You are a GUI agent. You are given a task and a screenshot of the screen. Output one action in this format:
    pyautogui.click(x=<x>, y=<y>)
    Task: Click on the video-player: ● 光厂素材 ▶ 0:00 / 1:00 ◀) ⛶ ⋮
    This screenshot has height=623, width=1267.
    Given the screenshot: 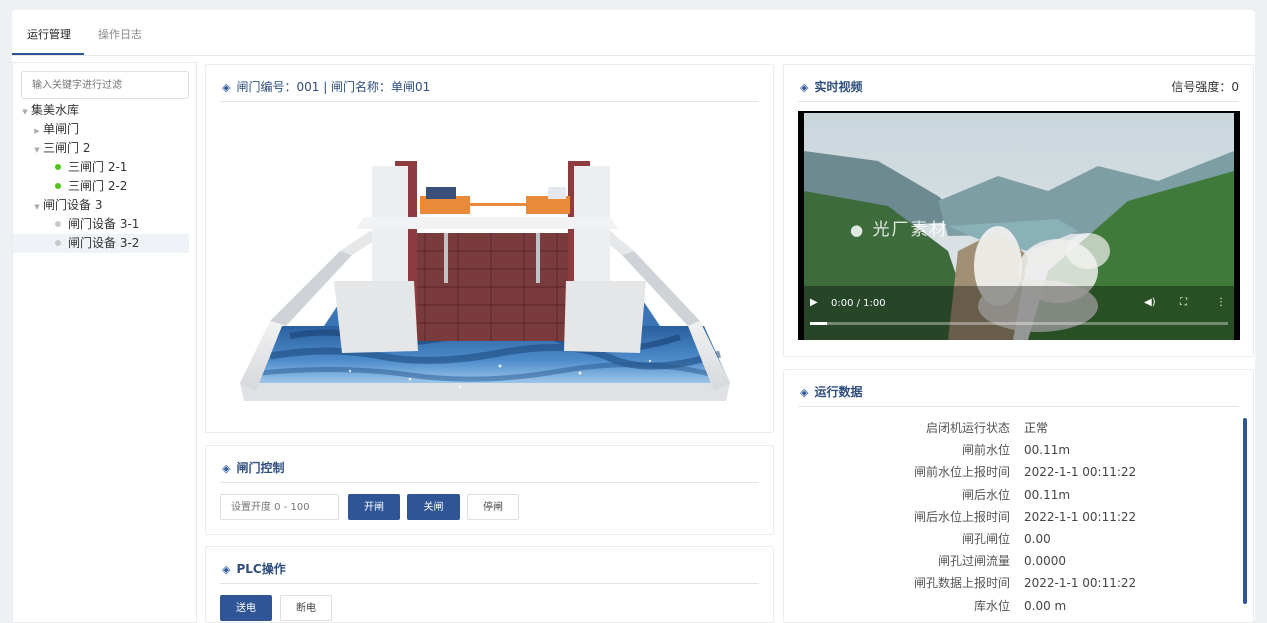 What is the action you would take?
    pyautogui.click(x=1019, y=225)
    